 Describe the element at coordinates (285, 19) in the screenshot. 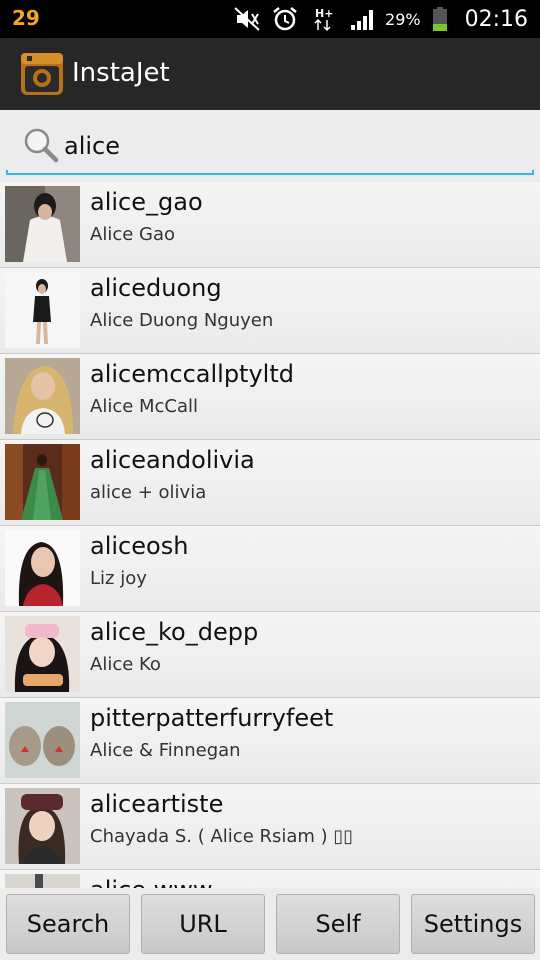

I see `alarm-icon` at that location.